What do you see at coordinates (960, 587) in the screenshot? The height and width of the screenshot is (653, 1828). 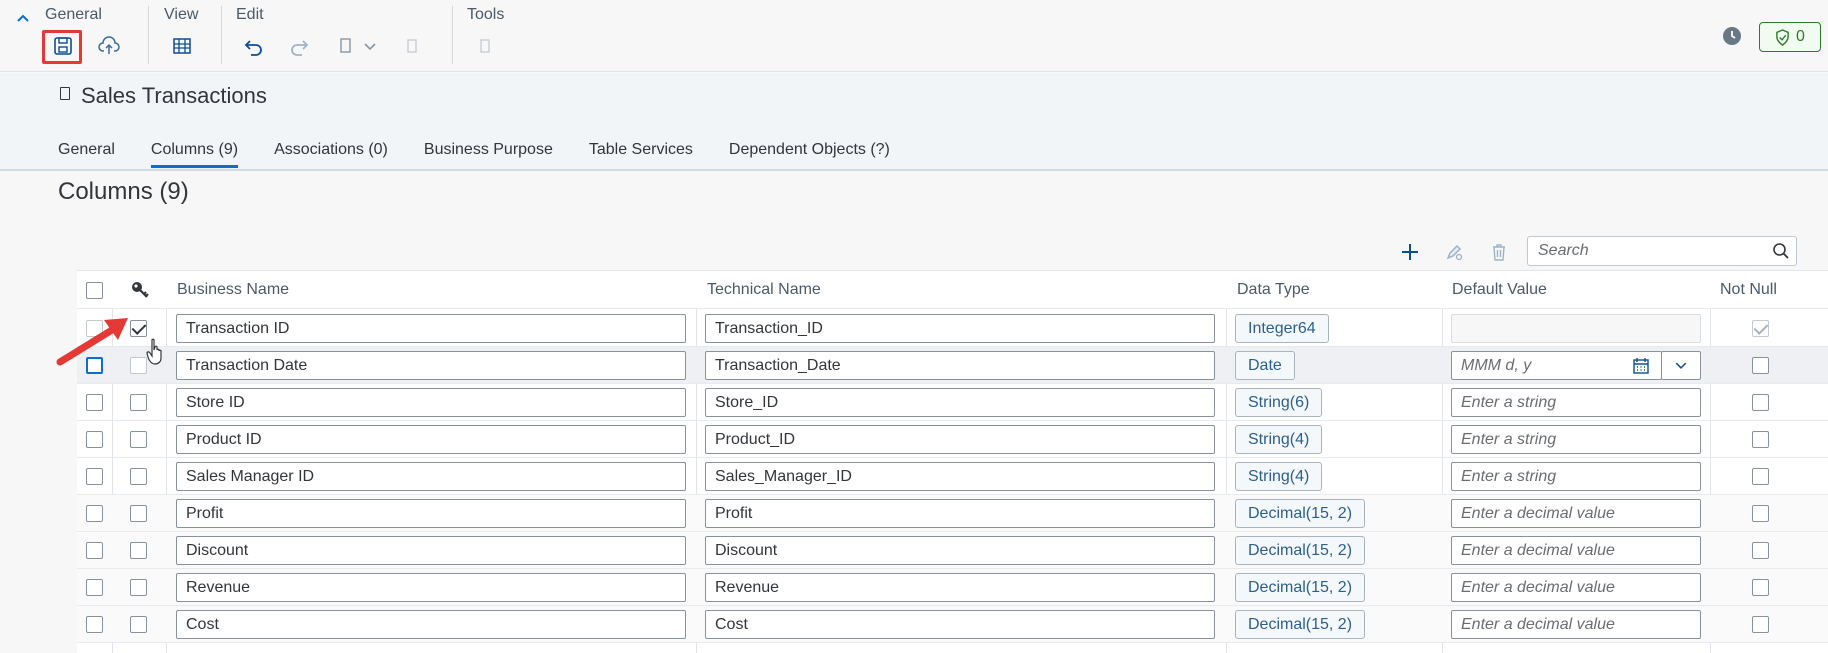 I see `technical-name-input: Revenue` at bounding box center [960, 587].